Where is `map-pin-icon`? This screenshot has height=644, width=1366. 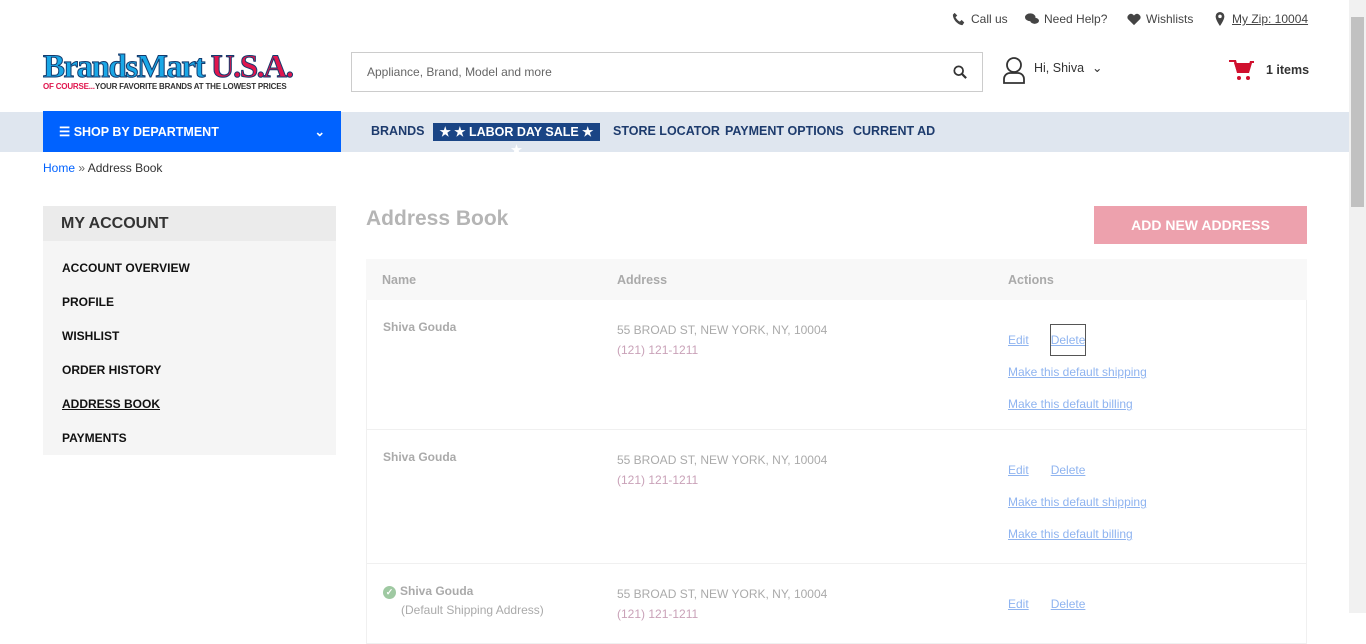
map-pin-icon is located at coordinates (1220, 19).